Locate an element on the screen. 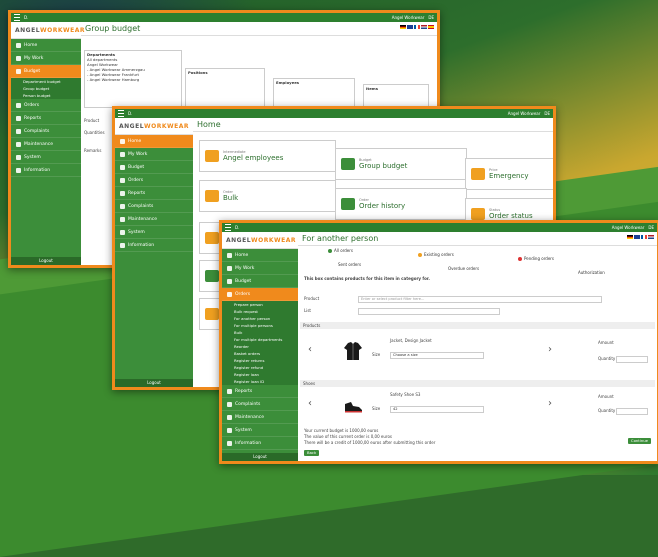 The image size is (658, 557). tile-angel-employees: Intermediate Angel employees is located at coordinates (267, 156).